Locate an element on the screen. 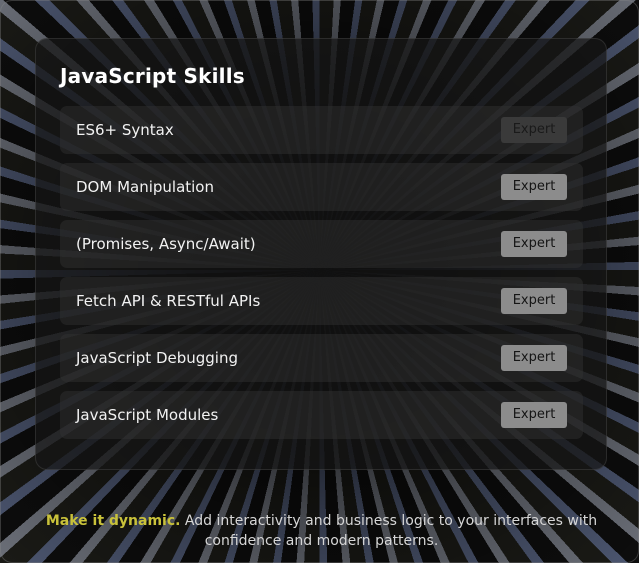 The image size is (639, 563). skill-name: (Promises, Async/Await) is located at coordinates (166, 244).